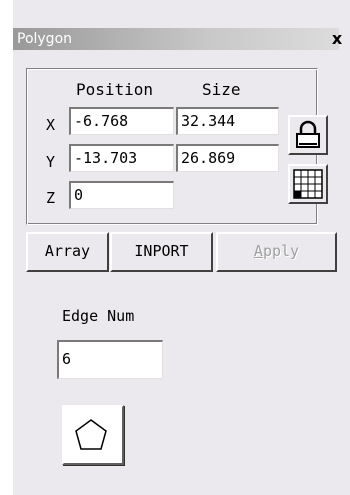  Describe the element at coordinates (276, 252) in the screenshot. I see `apply-button: Apply` at that location.